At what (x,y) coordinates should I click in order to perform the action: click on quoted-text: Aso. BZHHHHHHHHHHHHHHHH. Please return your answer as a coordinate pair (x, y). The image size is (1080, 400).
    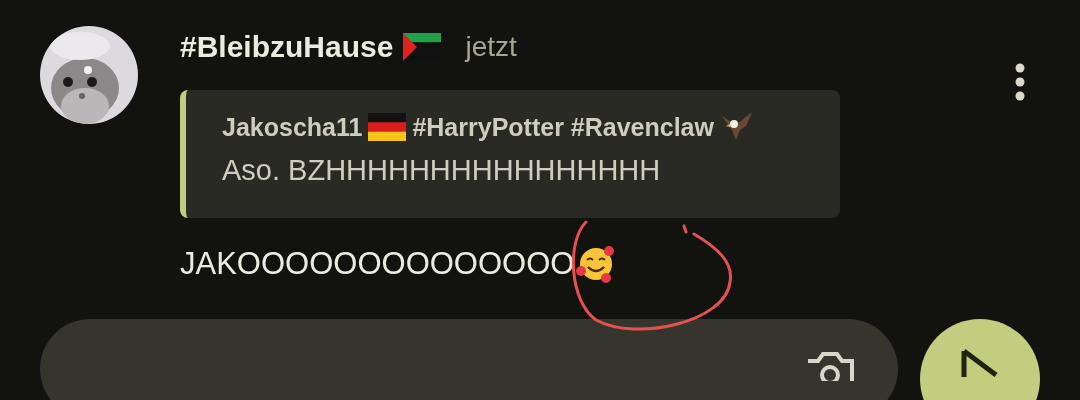
    Looking at the image, I should click on (442, 170).